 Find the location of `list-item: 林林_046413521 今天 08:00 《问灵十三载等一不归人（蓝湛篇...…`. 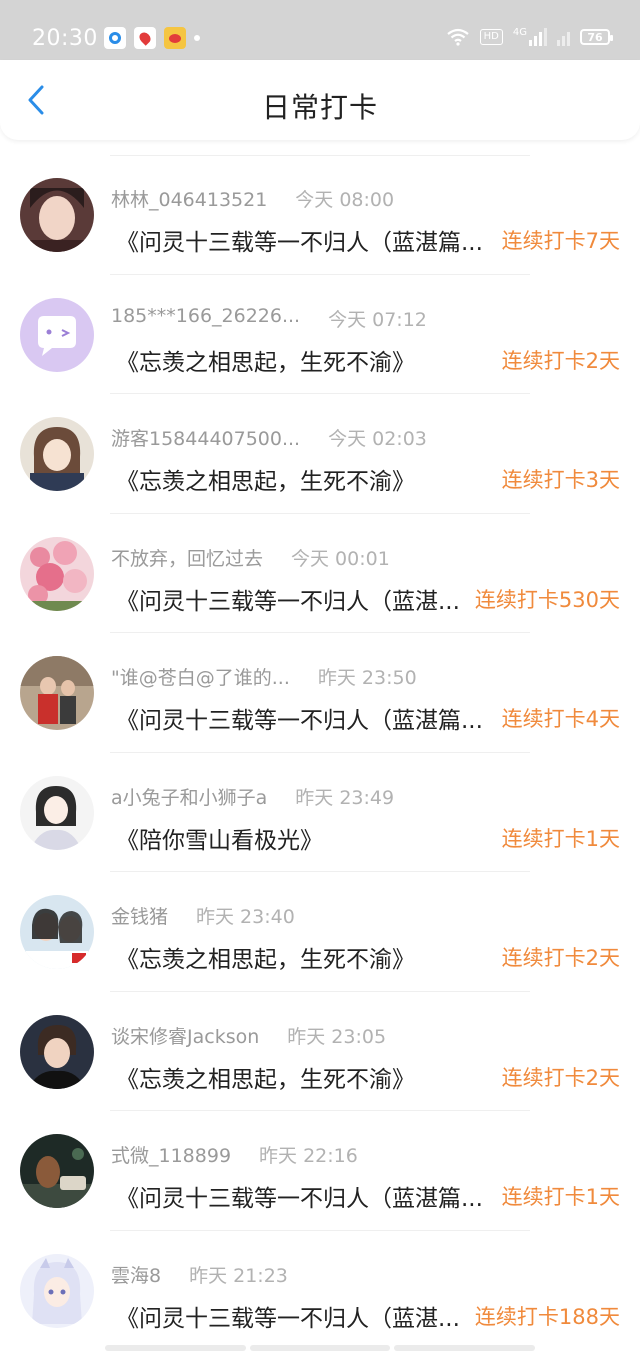

list-item: 林林_046413521 今天 08:00 《问灵十三载等一不归人（蓝湛篇...… is located at coordinates (320, 215).